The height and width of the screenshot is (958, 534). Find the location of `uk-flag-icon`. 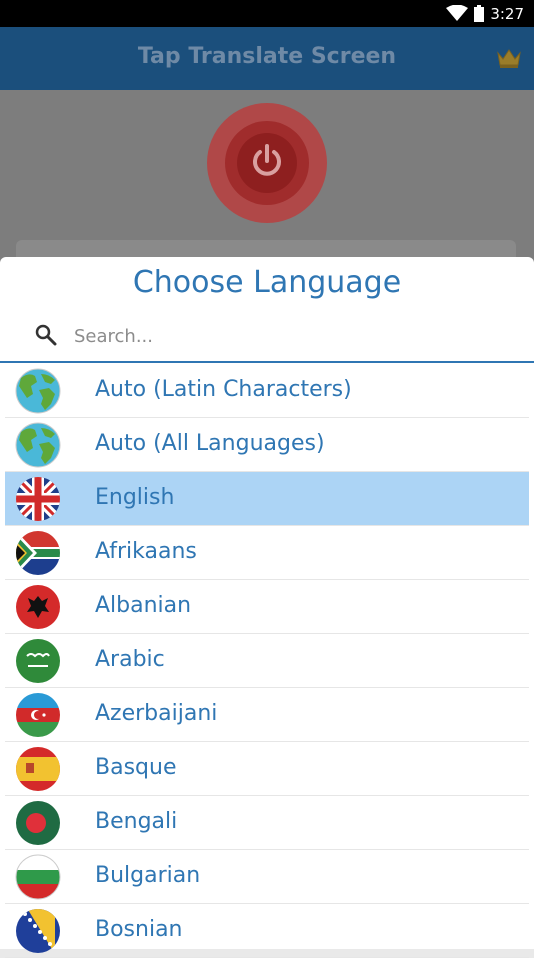

uk-flag-icon is located at coordinates (38, 499).